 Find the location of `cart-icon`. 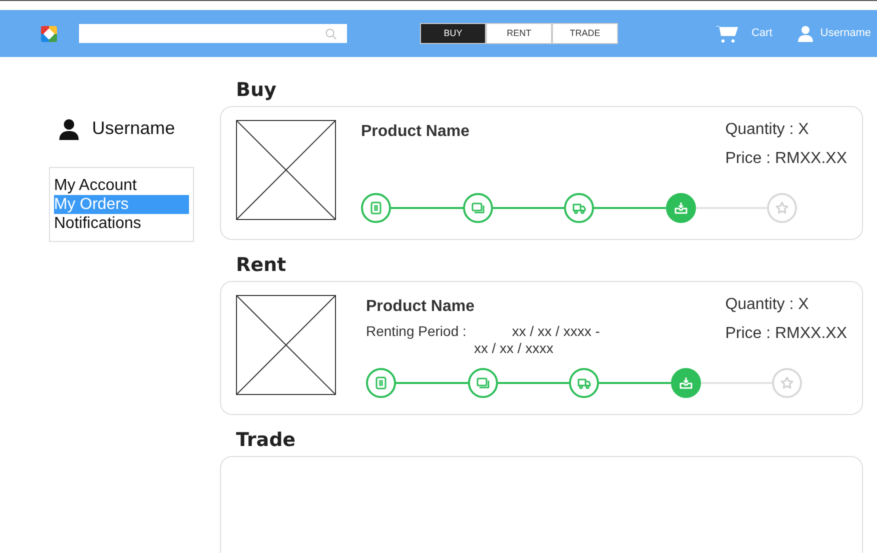

cart-icon is located at coordinates (727, 34).